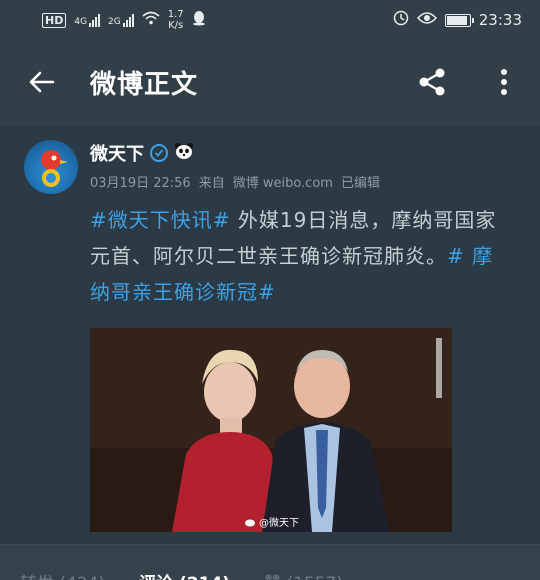  I want to click on more-options-button, so click(504, 82).